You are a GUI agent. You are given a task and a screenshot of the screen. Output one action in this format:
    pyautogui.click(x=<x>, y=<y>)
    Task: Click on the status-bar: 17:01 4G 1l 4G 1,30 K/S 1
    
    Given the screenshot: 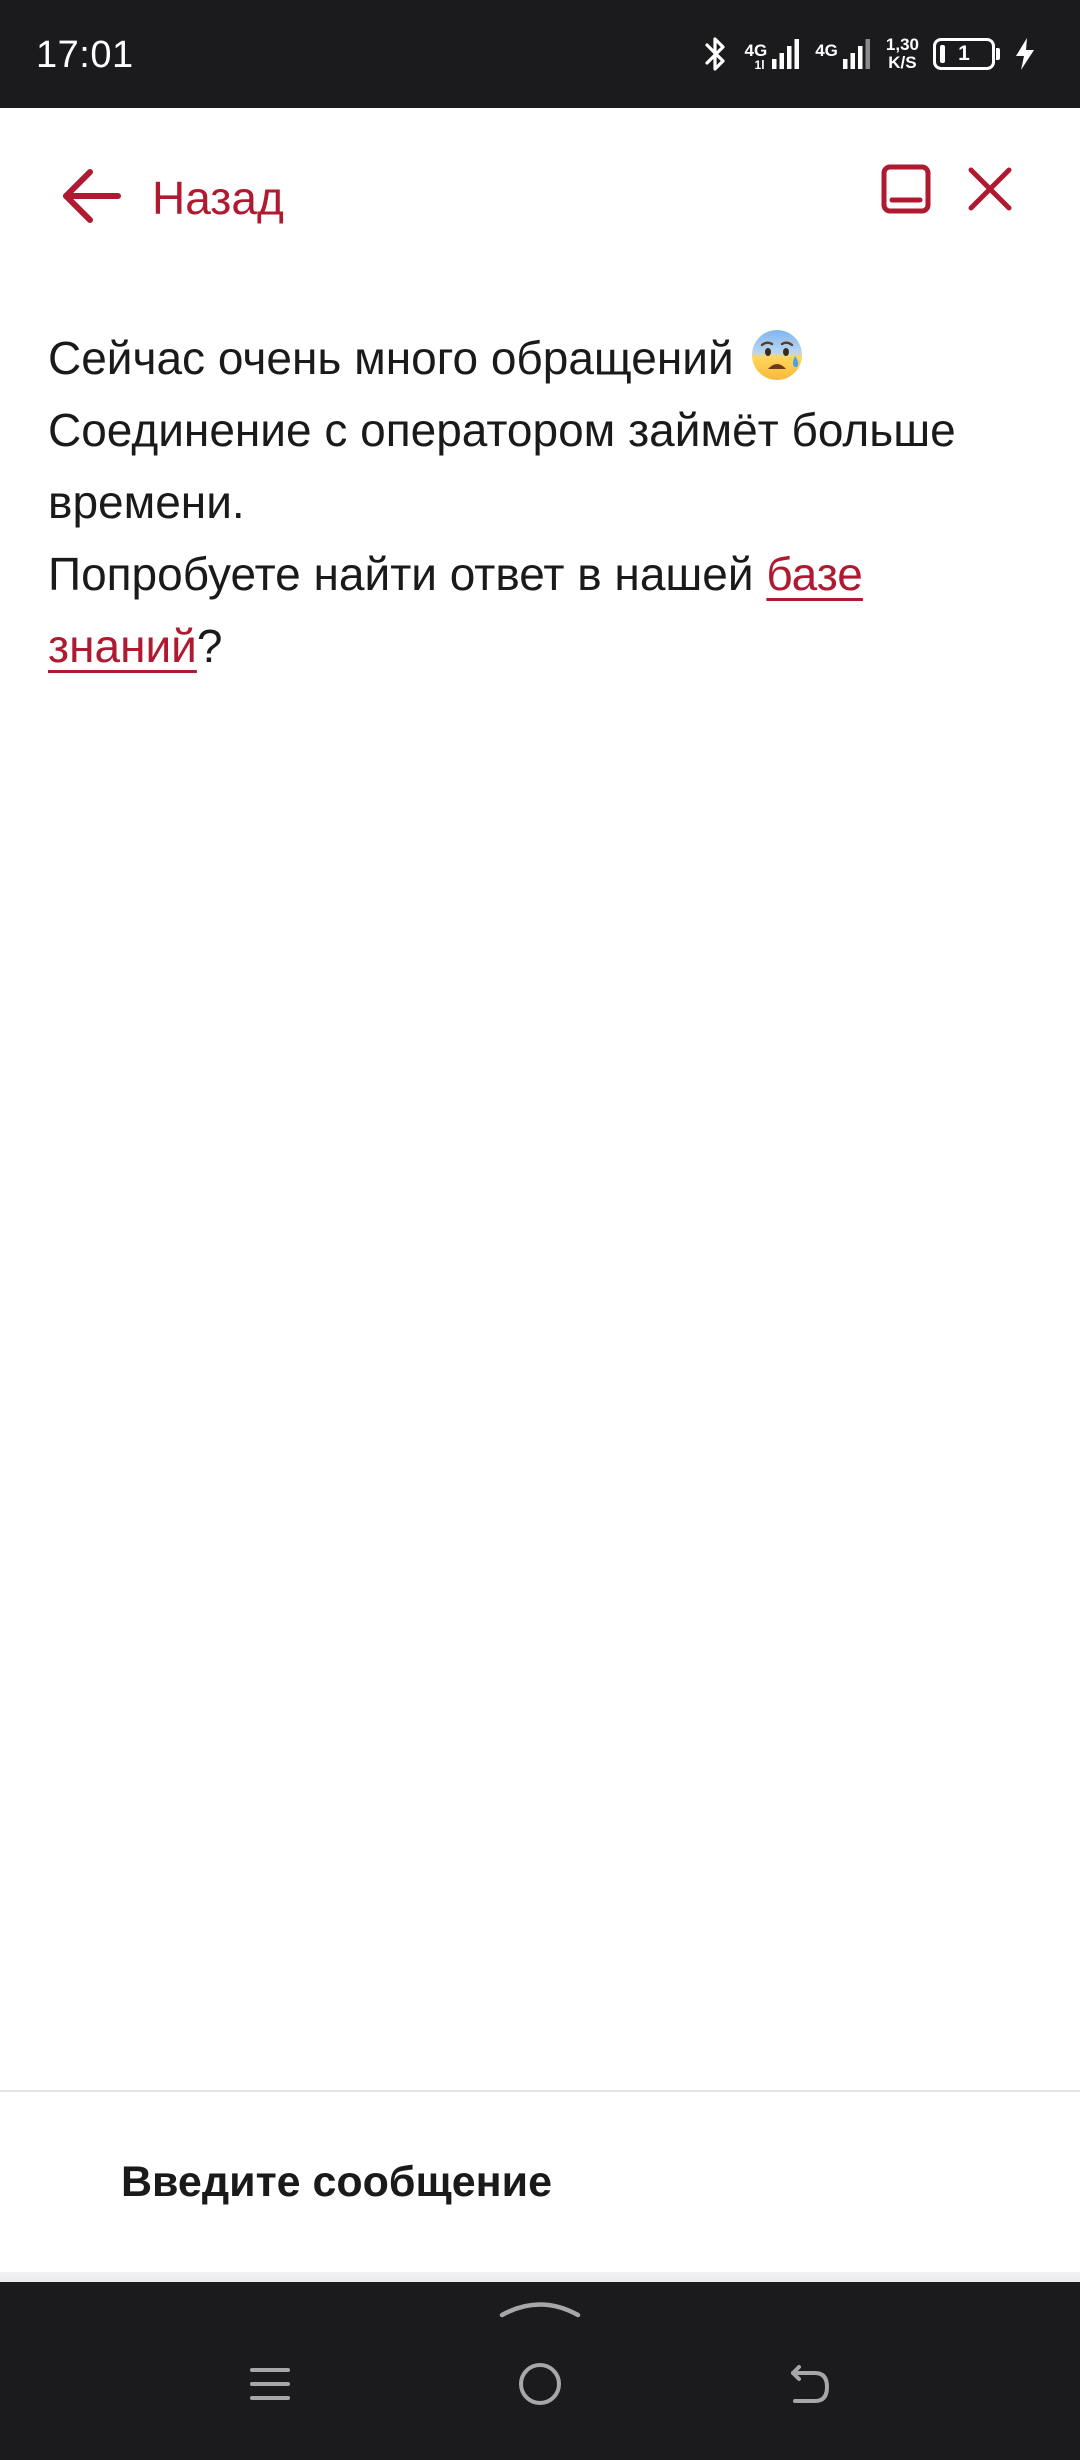 What is the action you would take?
    pyautogui.click(x=540, y=54)
    